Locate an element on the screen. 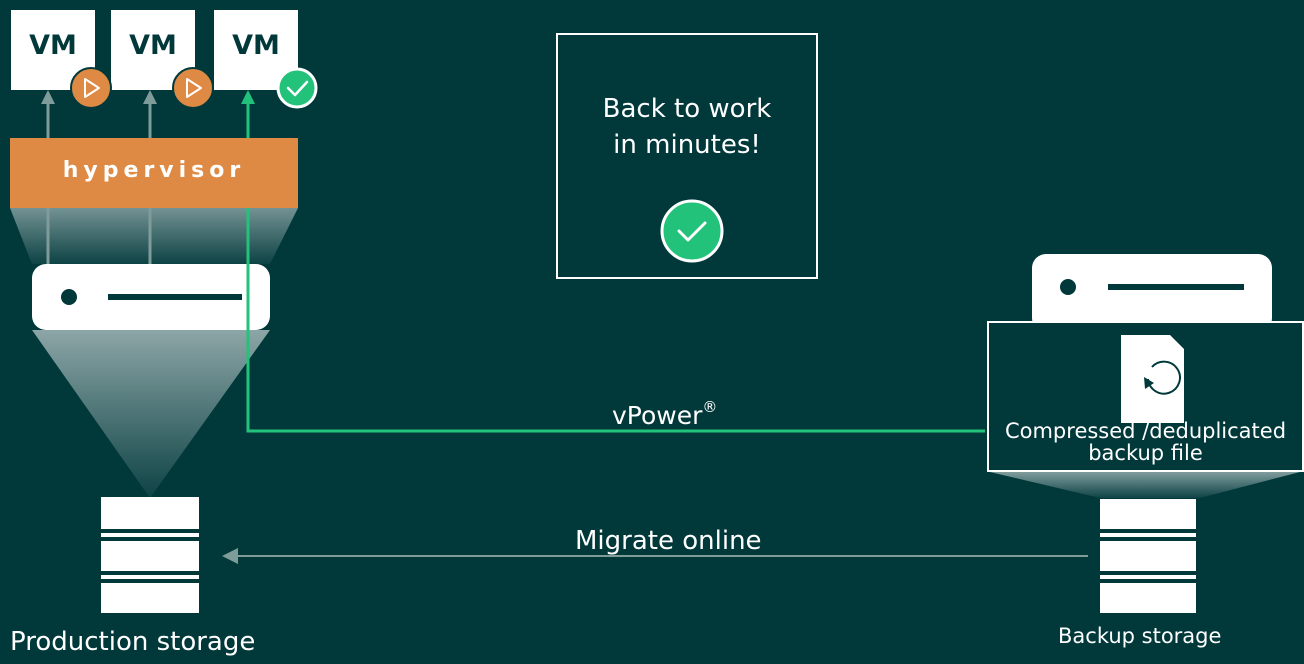 The image size is (1304, 664). backup-file-panel: Compressed /deduplicated backup file is located at coordinates (1145, 396).